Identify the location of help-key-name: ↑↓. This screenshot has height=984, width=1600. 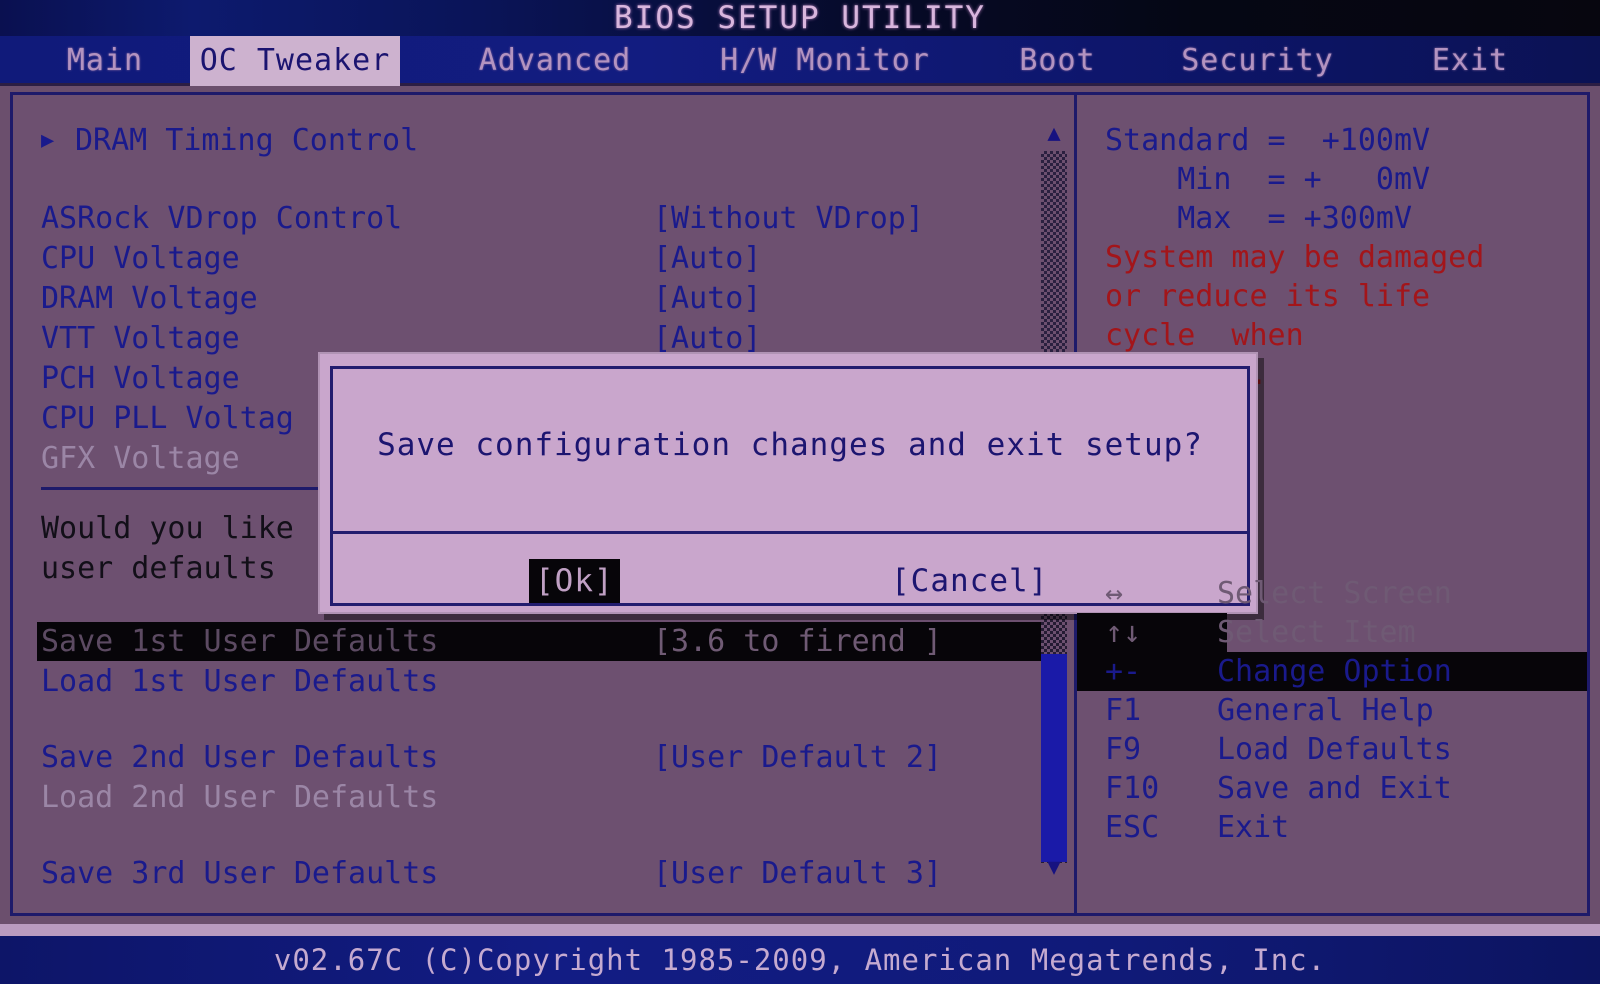
(1123, 632).